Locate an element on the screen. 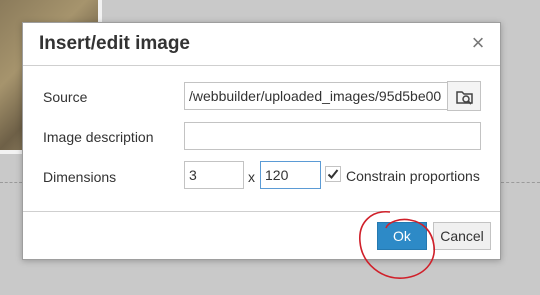  check-icon is located at coordinates (333, 174).